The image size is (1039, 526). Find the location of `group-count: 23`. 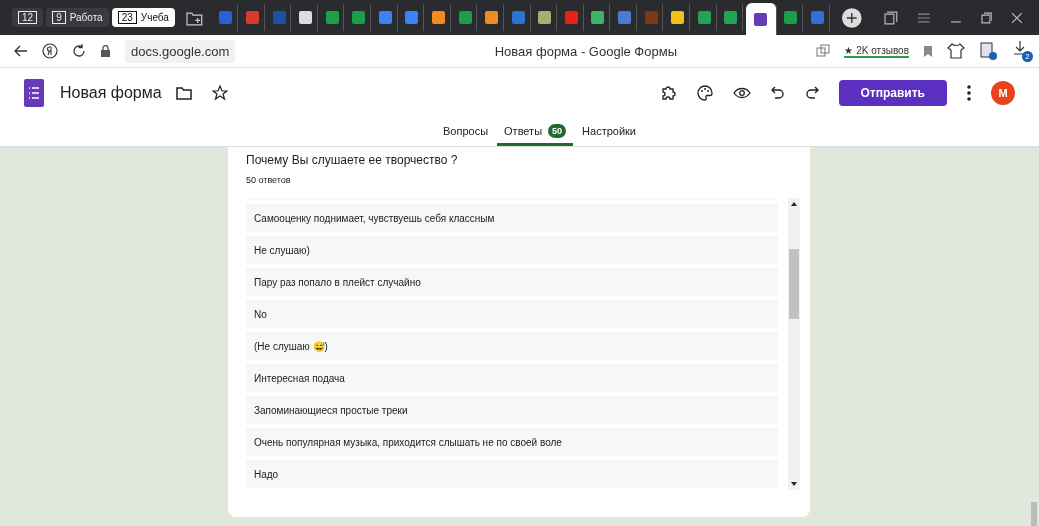

group-count: 23 is located at coordinates (127, 17).